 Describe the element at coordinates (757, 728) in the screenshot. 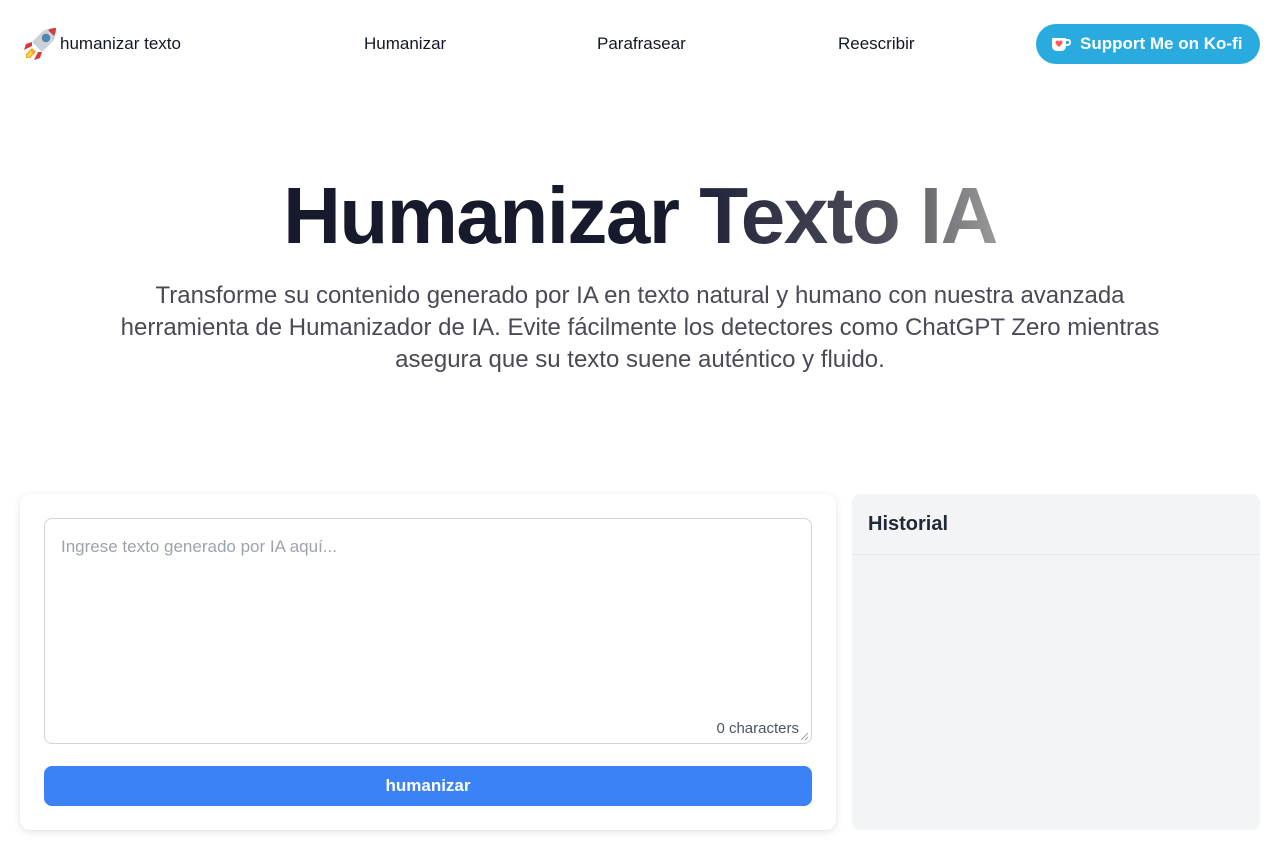

I see `character-count: 0 characters` at that location.